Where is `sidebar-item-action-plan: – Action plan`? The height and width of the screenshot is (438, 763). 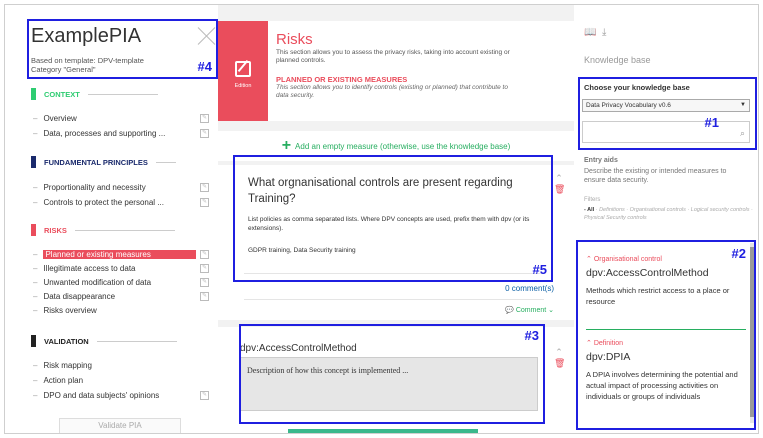
sidebar-item-action-plan: – Action plan is located at coordinates (121, 380).